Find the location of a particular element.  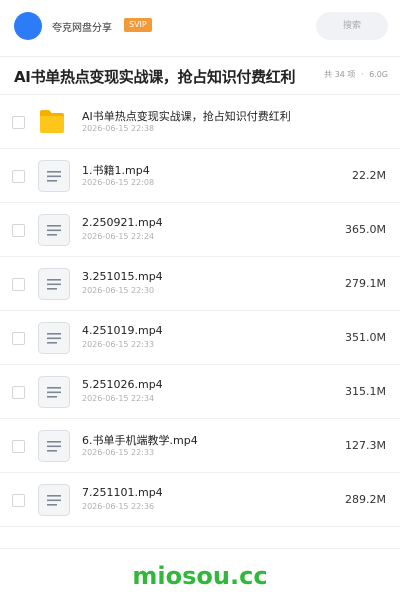

file-name: 4.251019.mp4 is located at coordinates (122, 330).